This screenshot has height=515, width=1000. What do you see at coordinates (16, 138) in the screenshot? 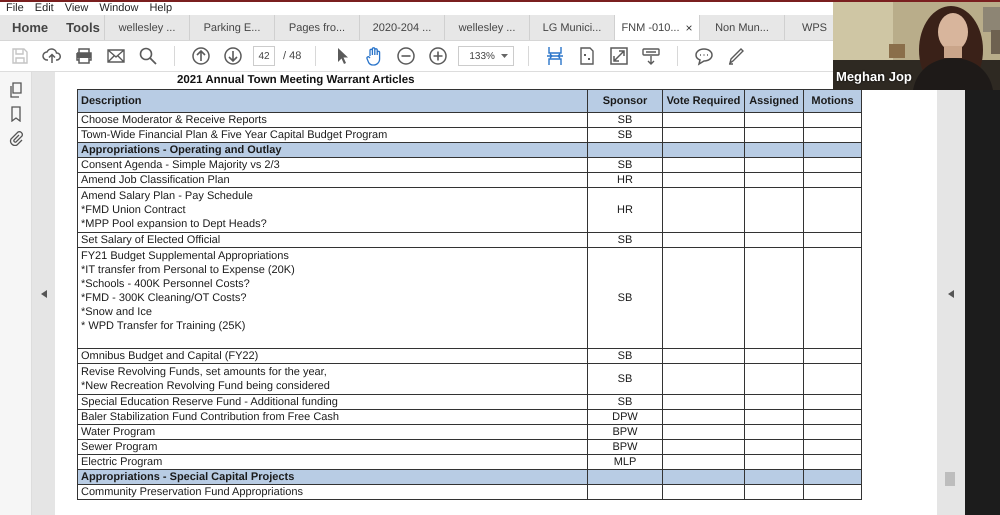
I see `paperclip-icon` at bounding box center [16, 138].